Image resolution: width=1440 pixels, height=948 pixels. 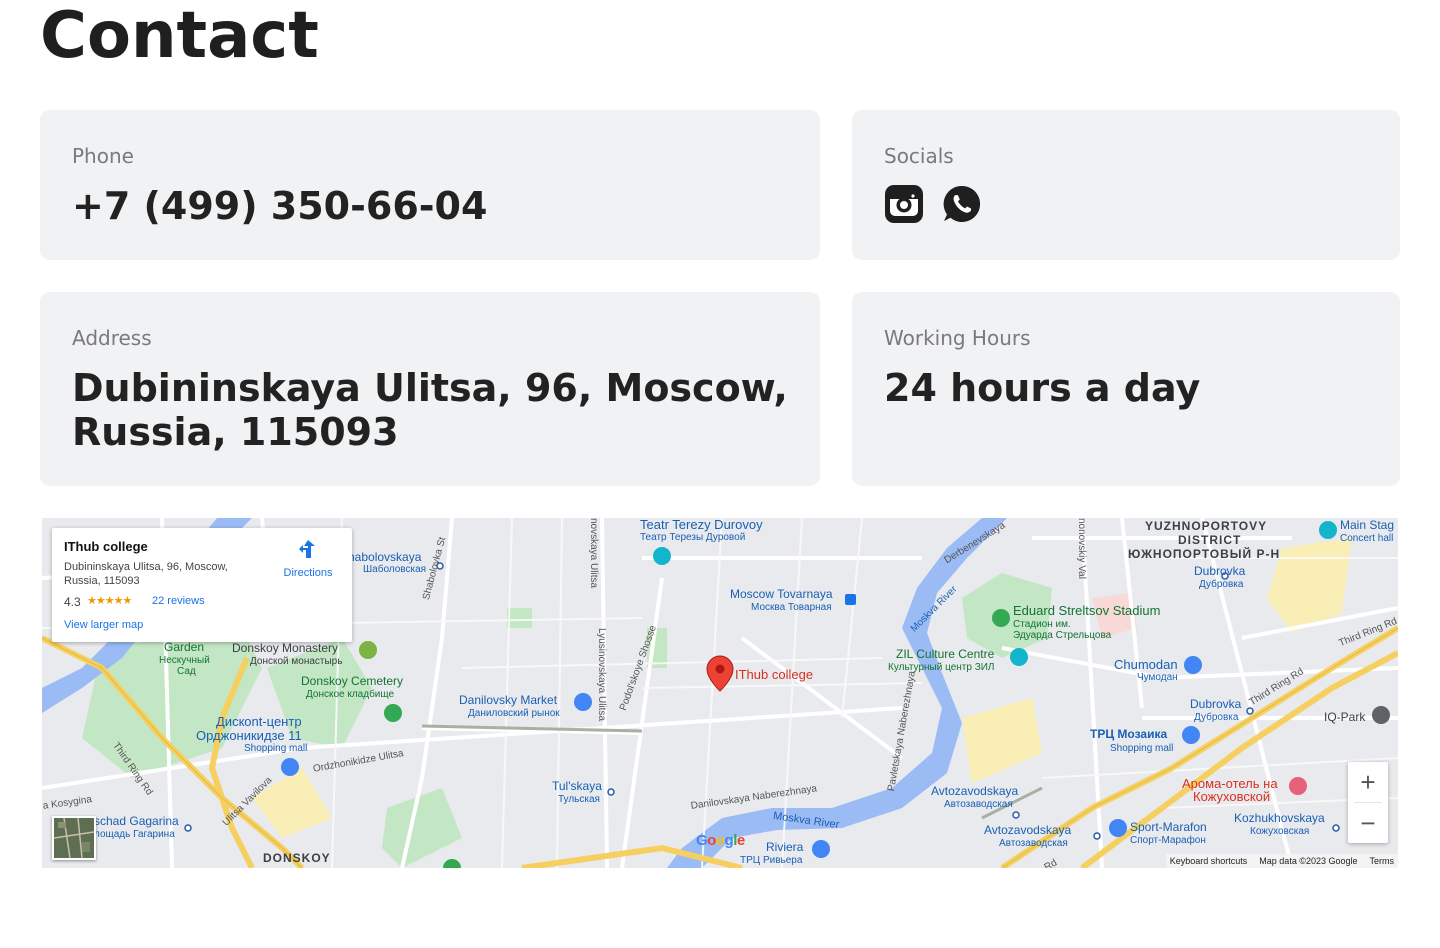 I want to click on satellite-preview-icon, so click(x=74, y=838).